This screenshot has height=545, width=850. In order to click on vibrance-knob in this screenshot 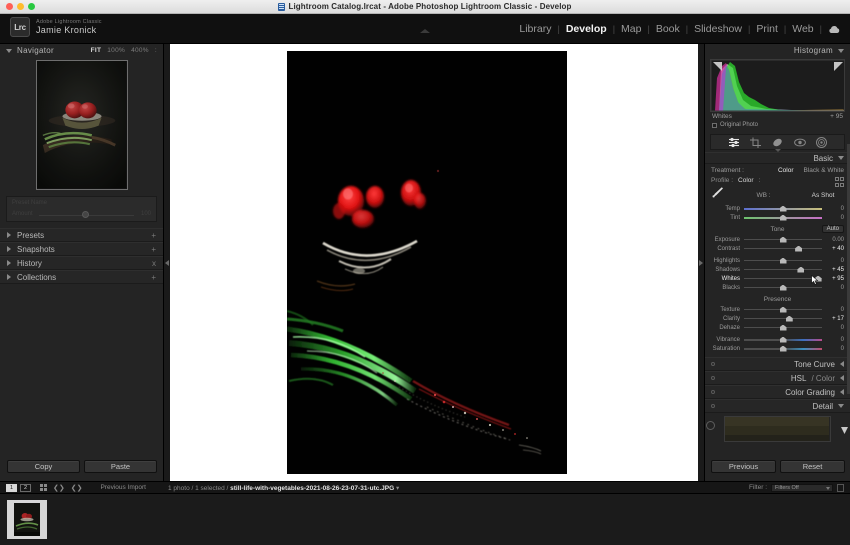, I will do `click(783, 339)`.